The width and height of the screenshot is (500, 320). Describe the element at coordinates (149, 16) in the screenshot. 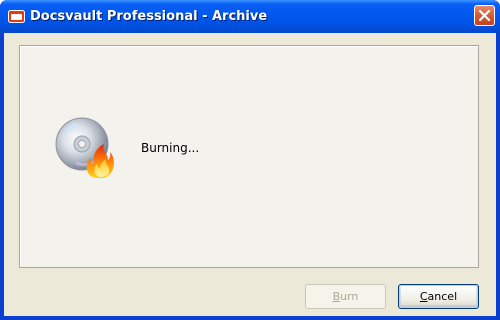

I see `window-title: Docsvault Professional - Archive` at that location.